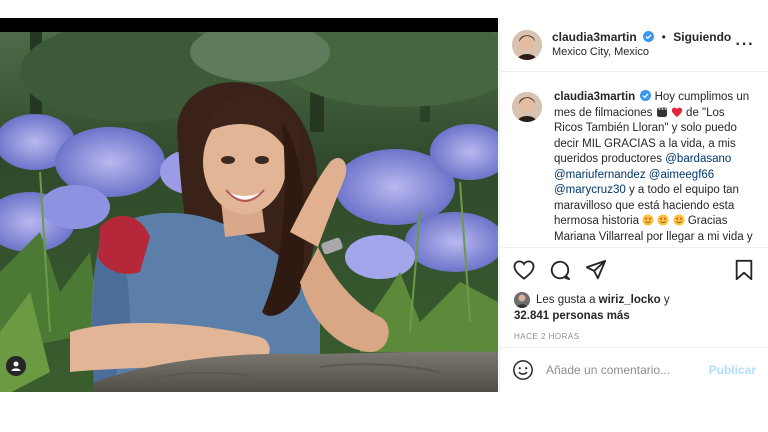 The image size is (768, 432). I want to click on emoji-picker-icon, so click(523, 370).